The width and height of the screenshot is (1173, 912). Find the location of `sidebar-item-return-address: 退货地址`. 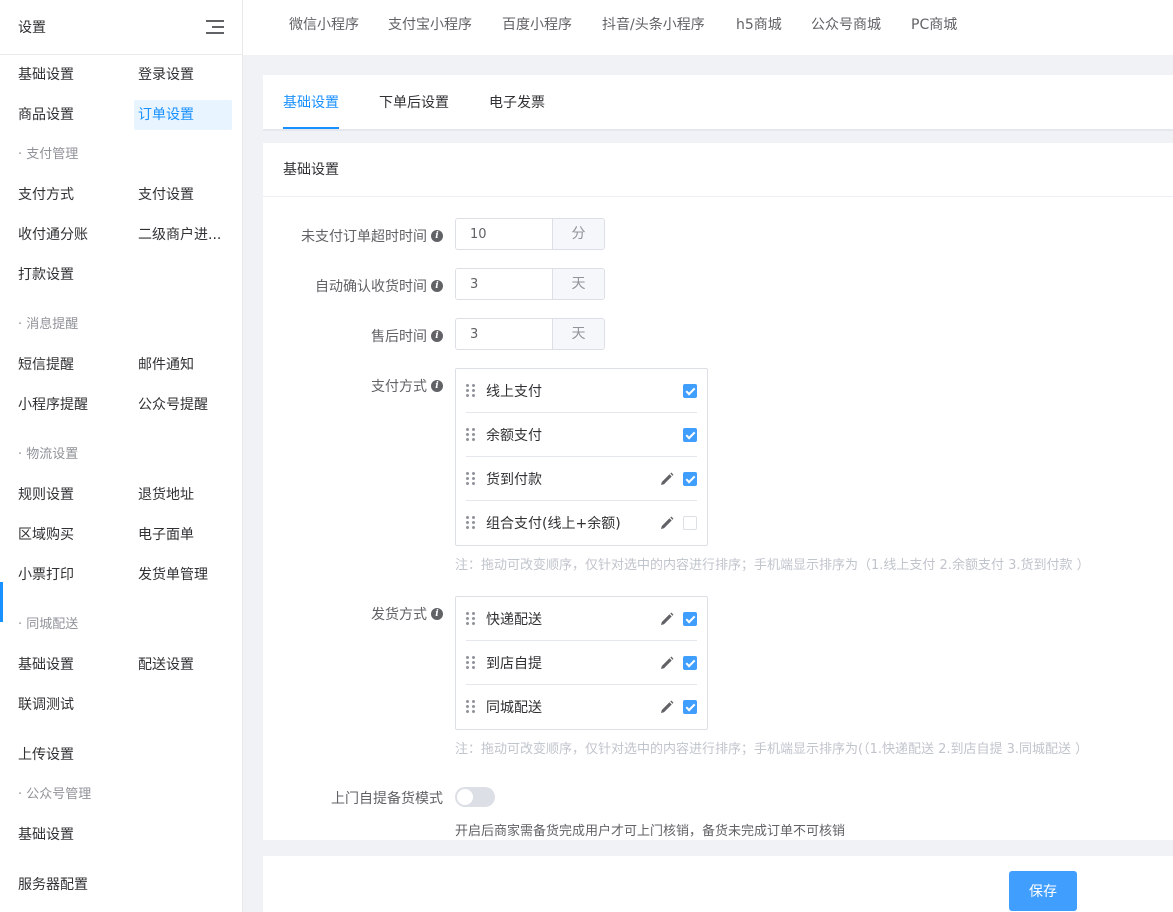

sidebar-item-return-address: 退货地址 is located at coordinates (183, 495).